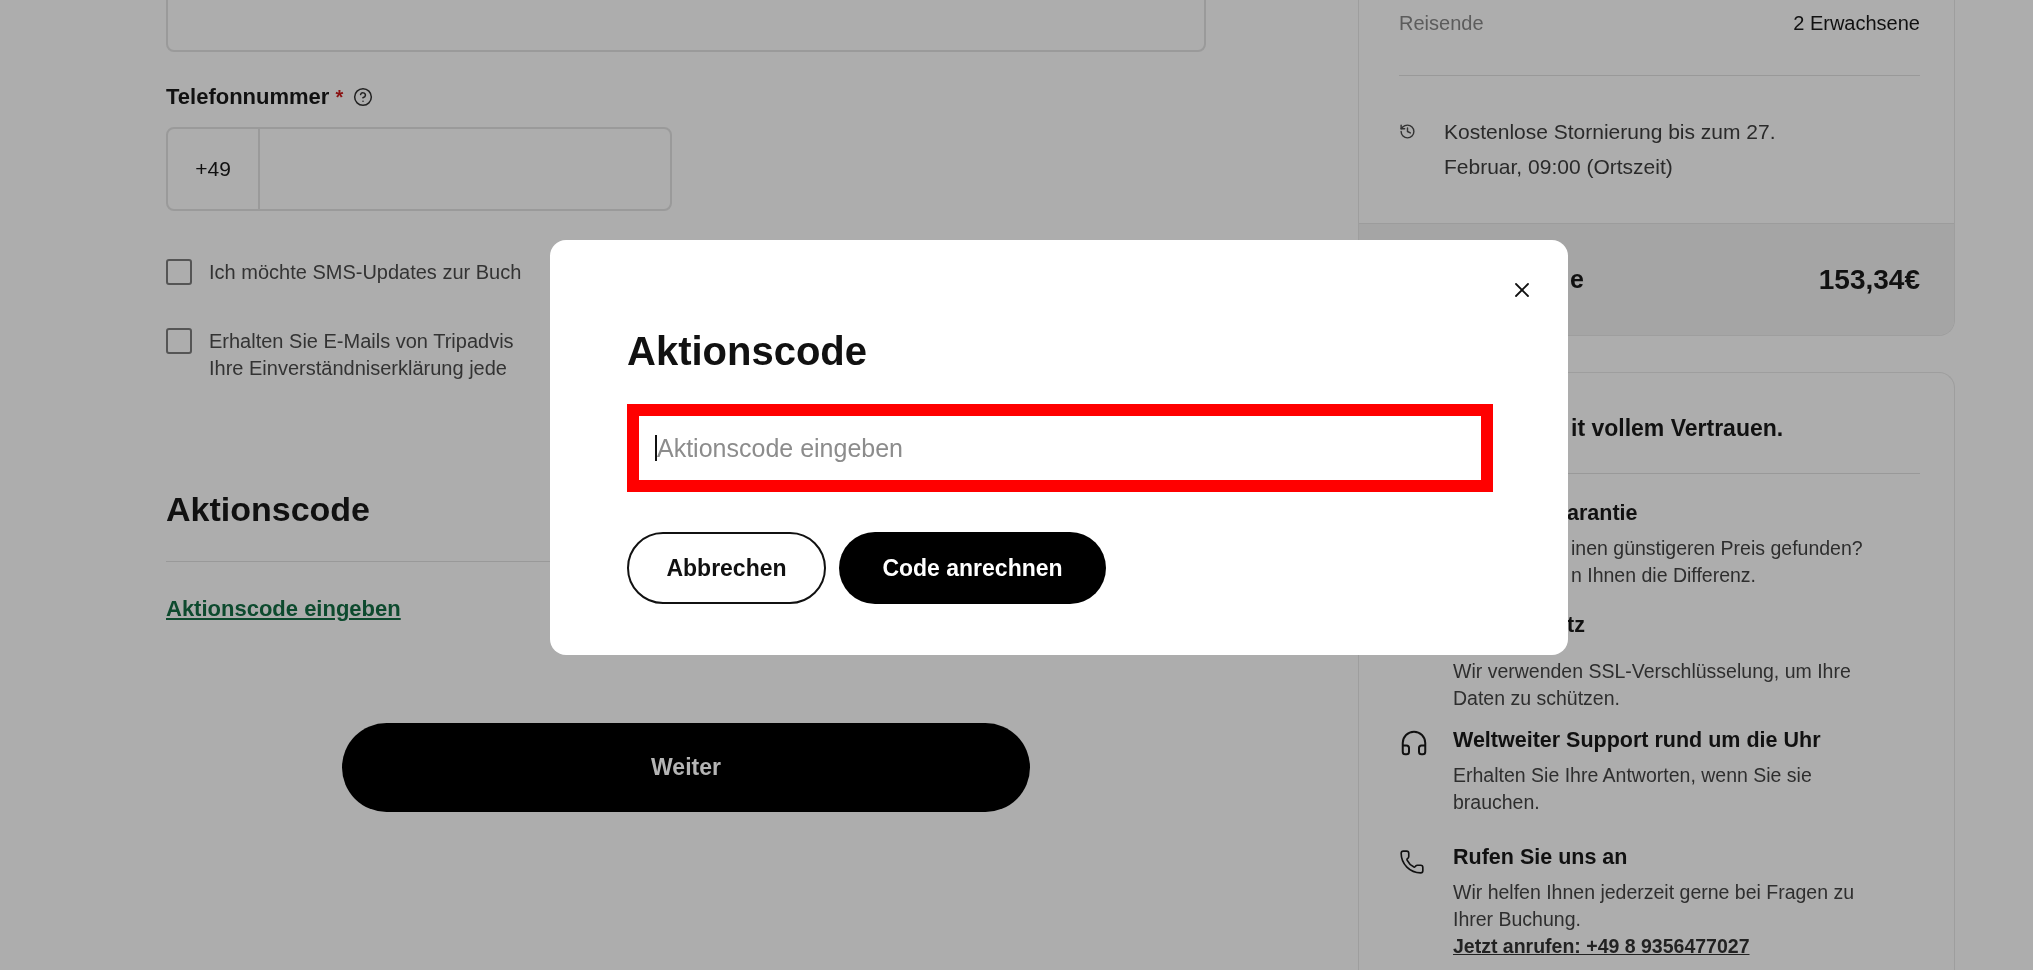 The image size is (2033, 970). What do you see at coordinates (1856, 23) in the screenshot?
I see `travelers-value: 2 Erwachsene` at bounding box center [1856, 23].